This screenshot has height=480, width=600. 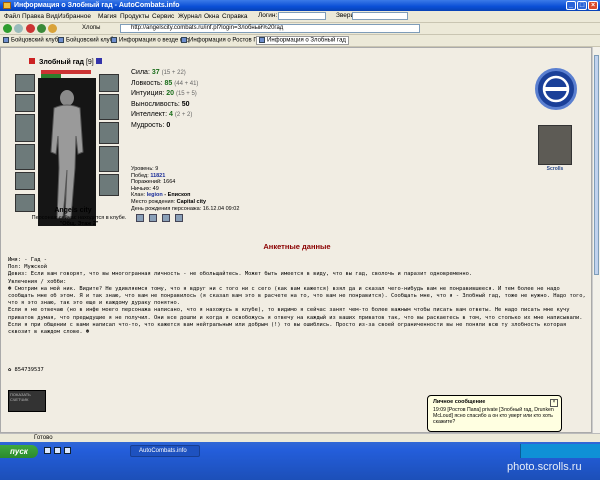 I want to click on clan-link: legion, so click(x=155, y=195).